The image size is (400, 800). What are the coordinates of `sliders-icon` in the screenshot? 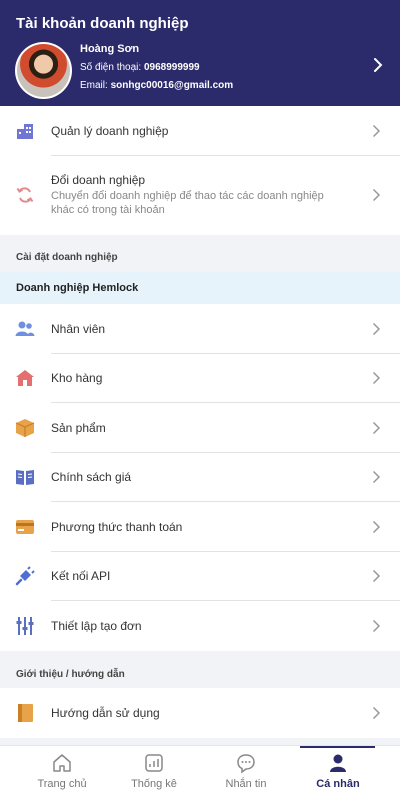 It's located at (25, 626).